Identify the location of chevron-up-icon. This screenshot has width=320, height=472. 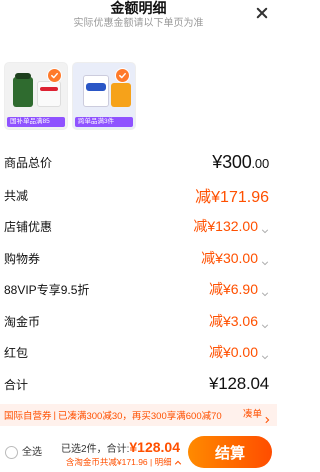
(178, 463).